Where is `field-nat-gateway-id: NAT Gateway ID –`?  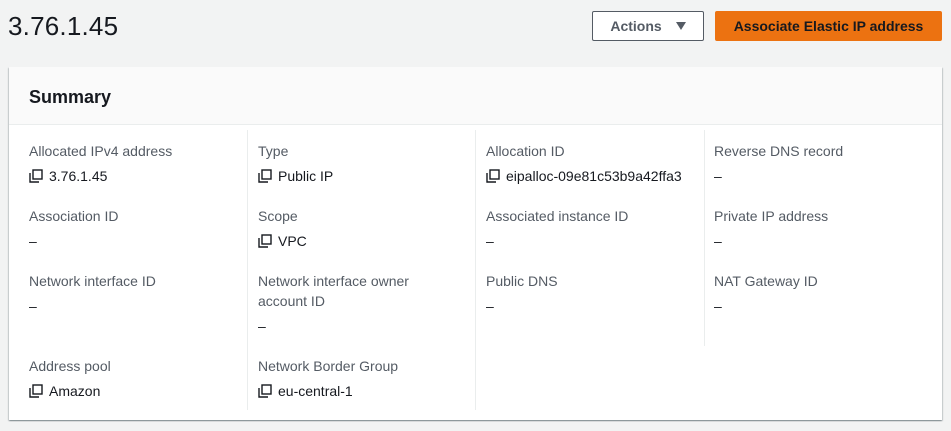 field-nat-gateway-id: NAT Gateway ID – is located at coordinates (819, 293).